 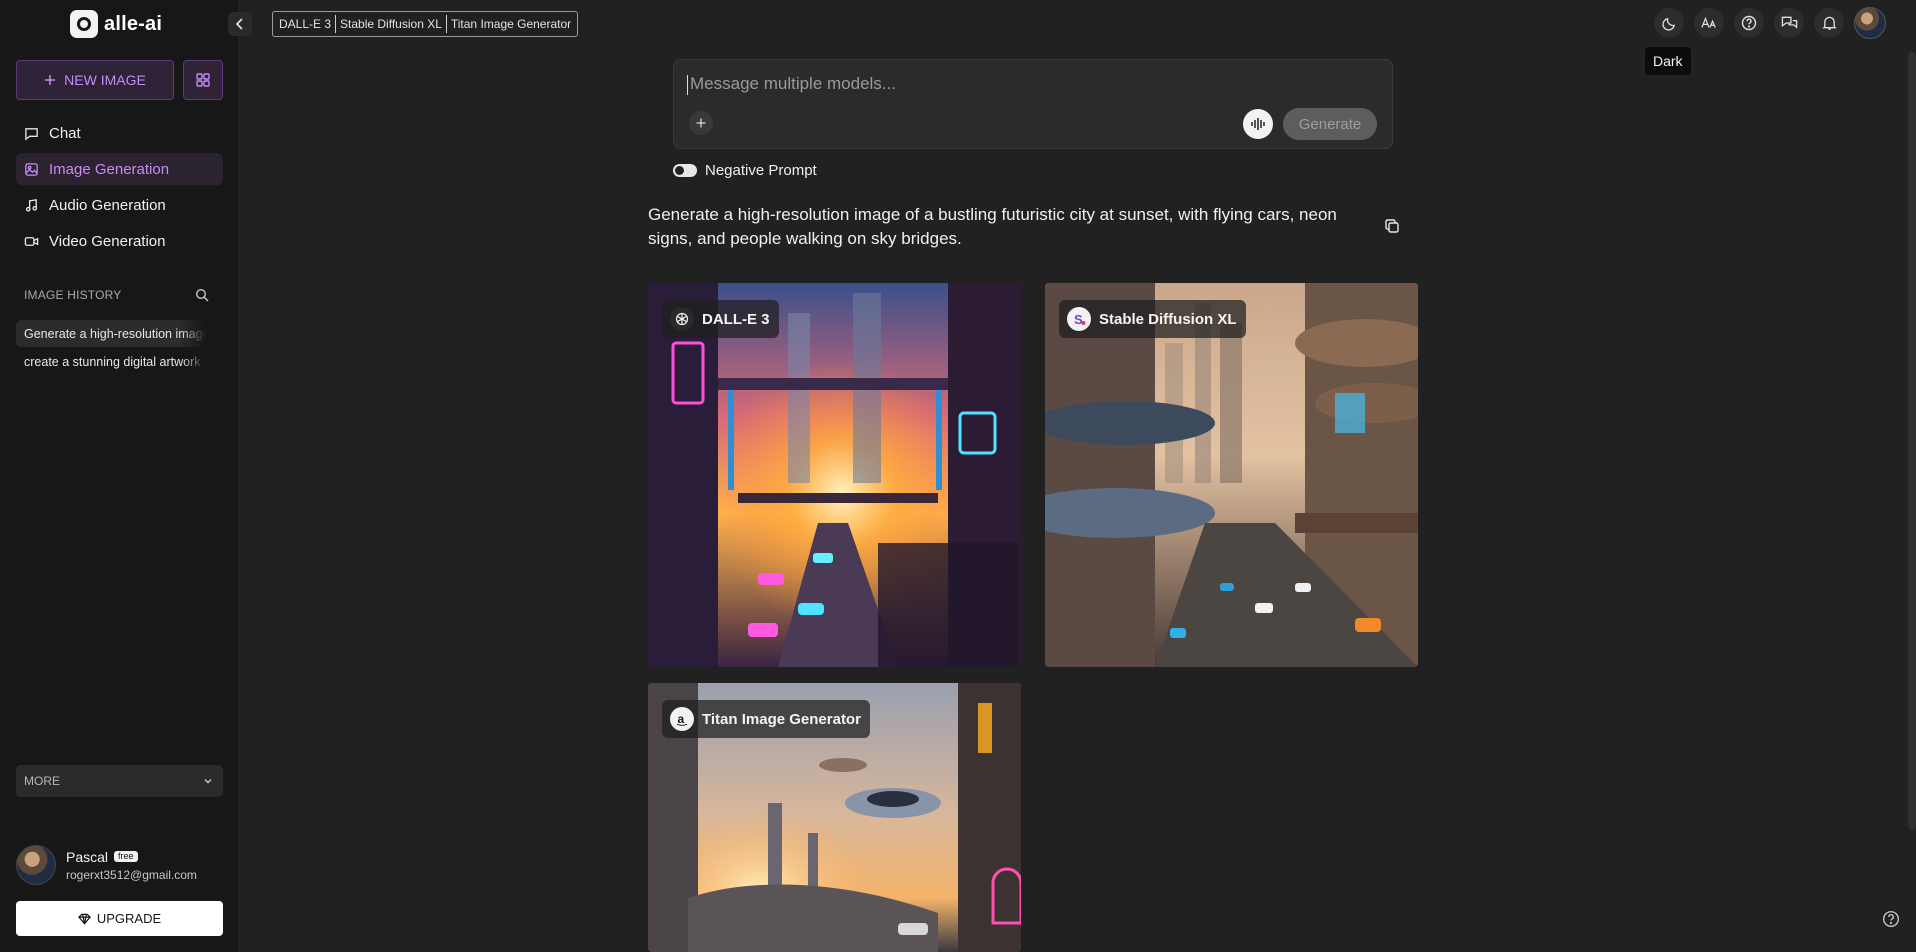 I want to click on upgrade-label: UPGRADE, so click(x=129, y=918).